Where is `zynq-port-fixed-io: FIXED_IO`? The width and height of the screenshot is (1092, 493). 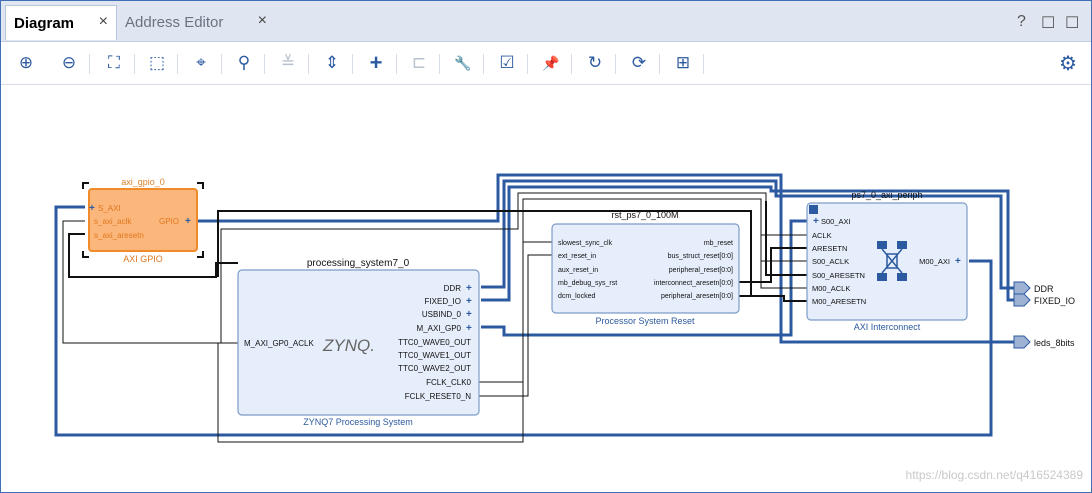 zynq-port-fixed-io: FIXED_IO is located at coordinates (443, 301).